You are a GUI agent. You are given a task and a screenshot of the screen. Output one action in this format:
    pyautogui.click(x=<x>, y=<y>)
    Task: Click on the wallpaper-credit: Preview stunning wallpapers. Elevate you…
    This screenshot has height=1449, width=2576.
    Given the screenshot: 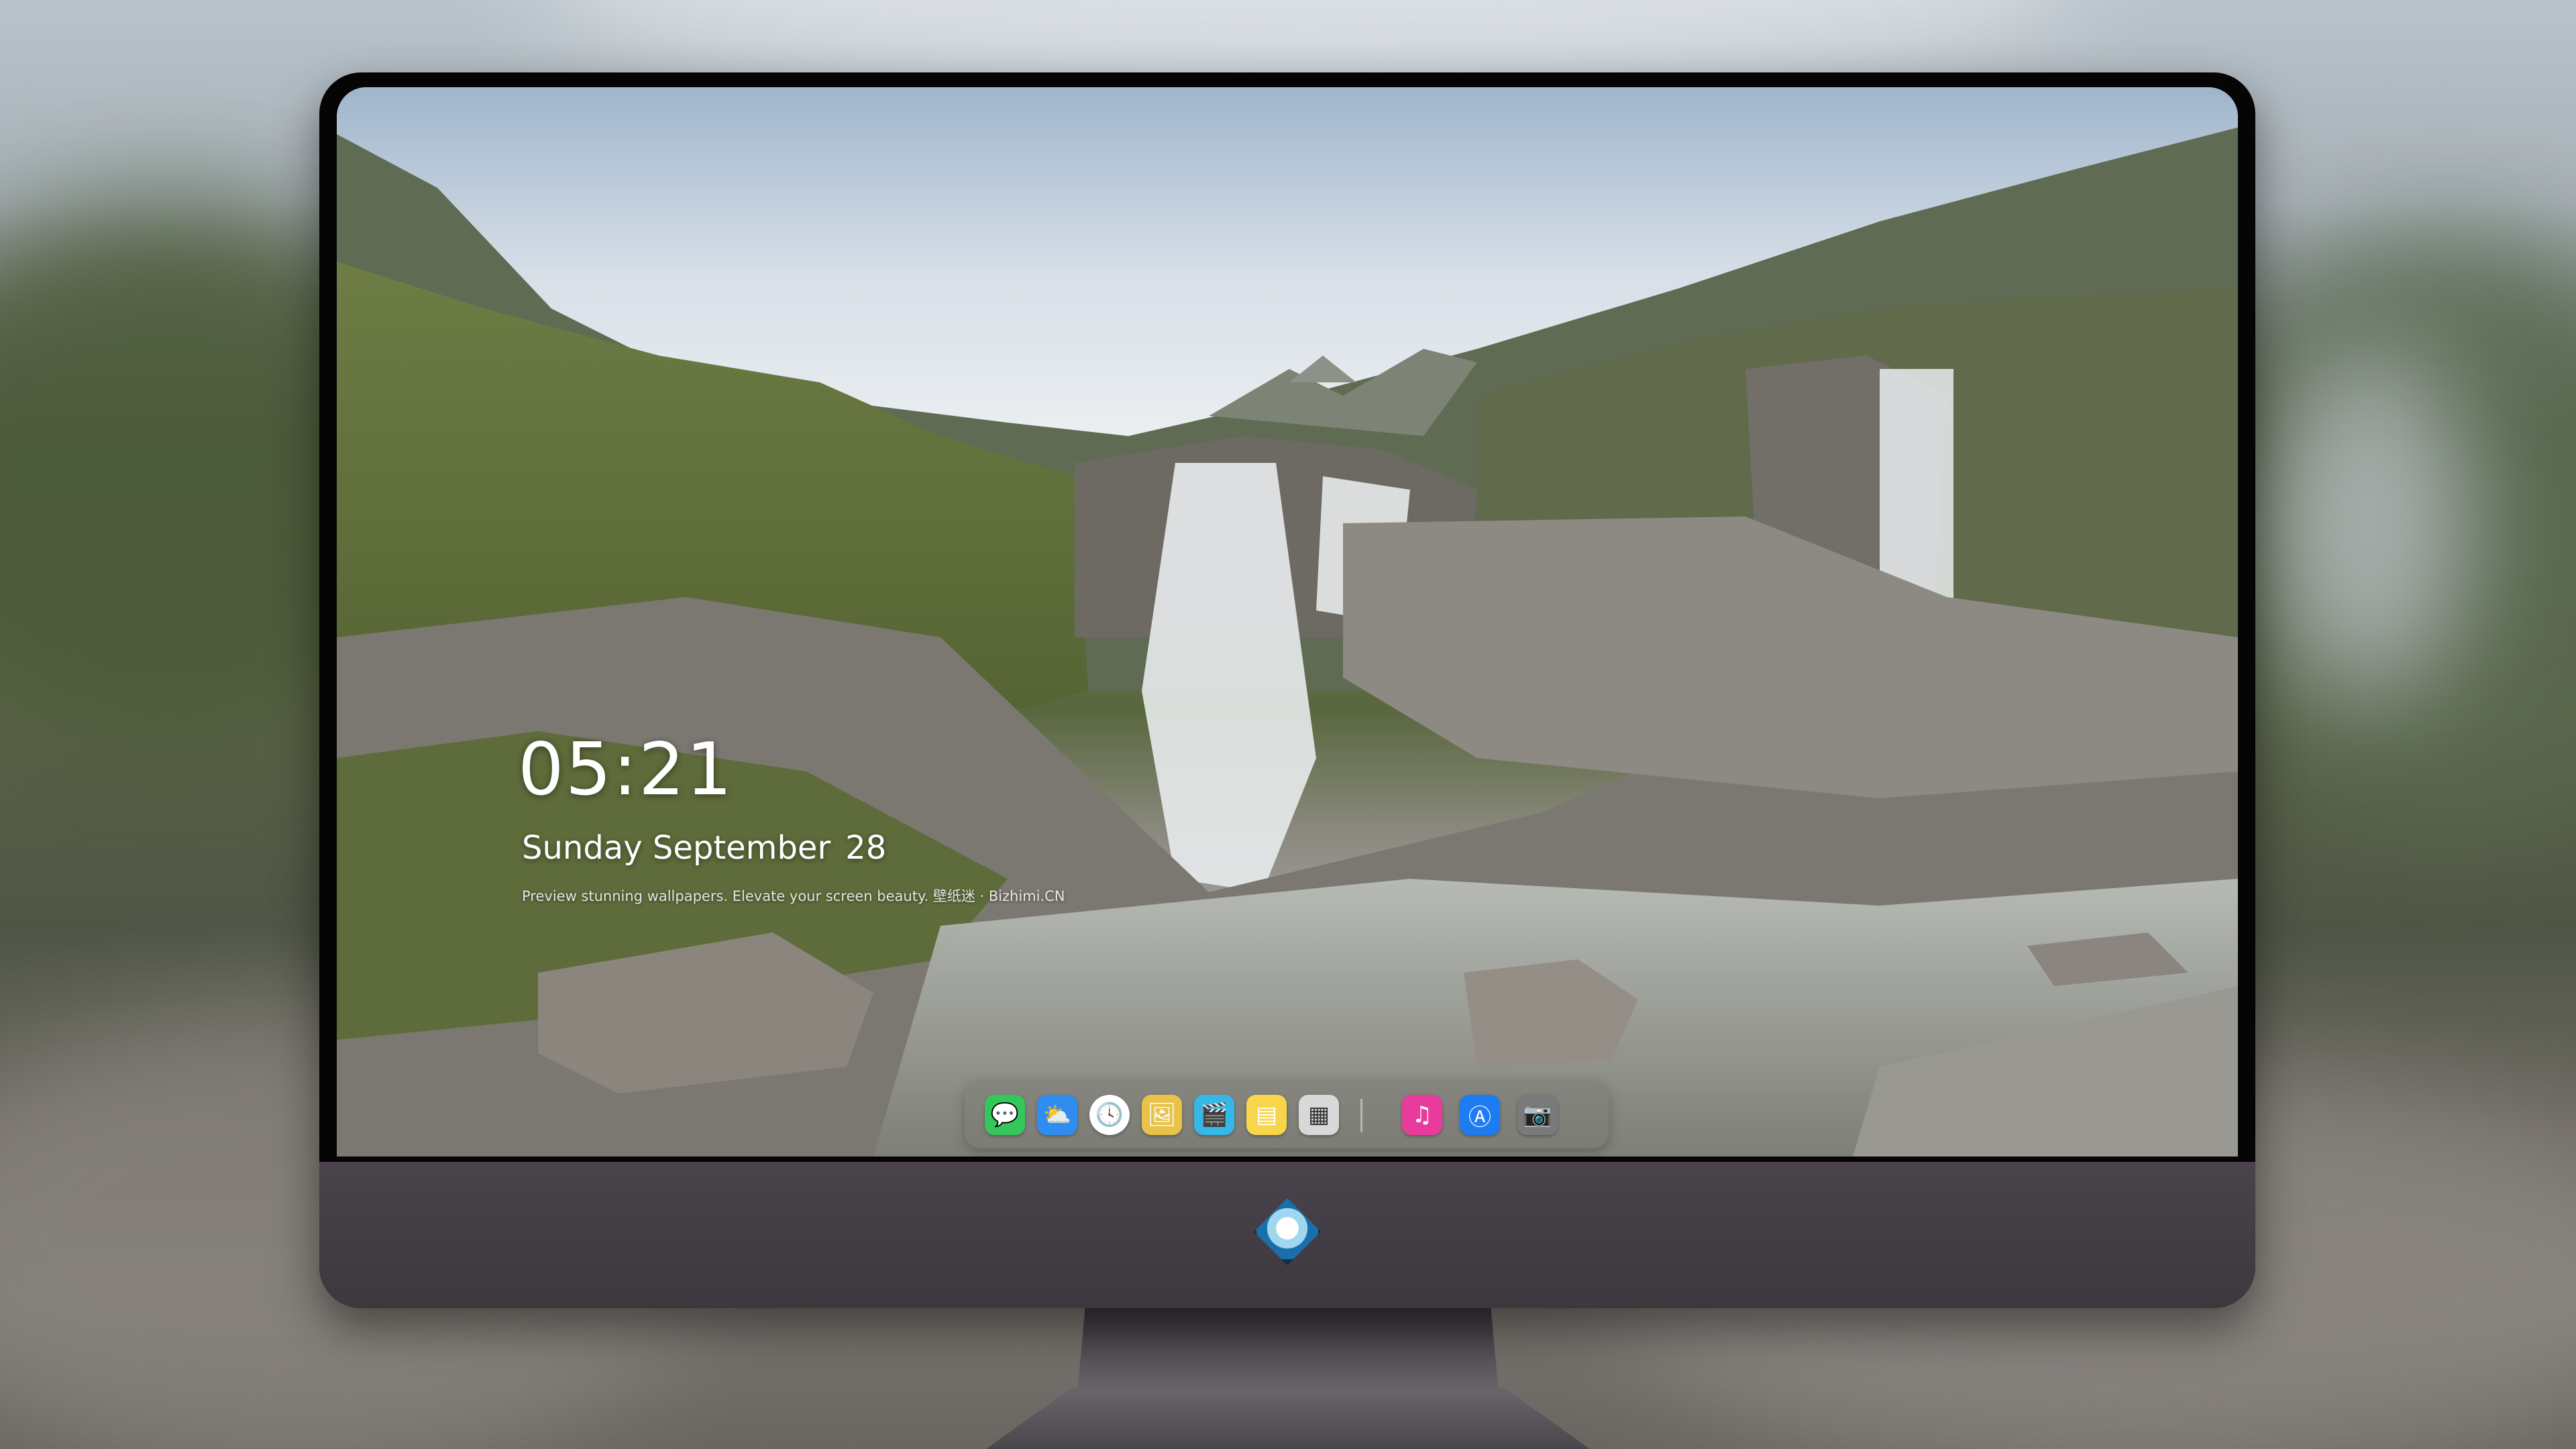 What is the action you would take?
    pyautogui.click(x=793, y=896)
    